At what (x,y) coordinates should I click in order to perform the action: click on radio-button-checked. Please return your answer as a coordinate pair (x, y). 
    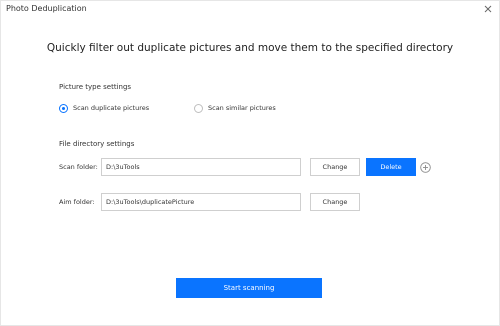
    Looking at the image, I should click on (63, 108).